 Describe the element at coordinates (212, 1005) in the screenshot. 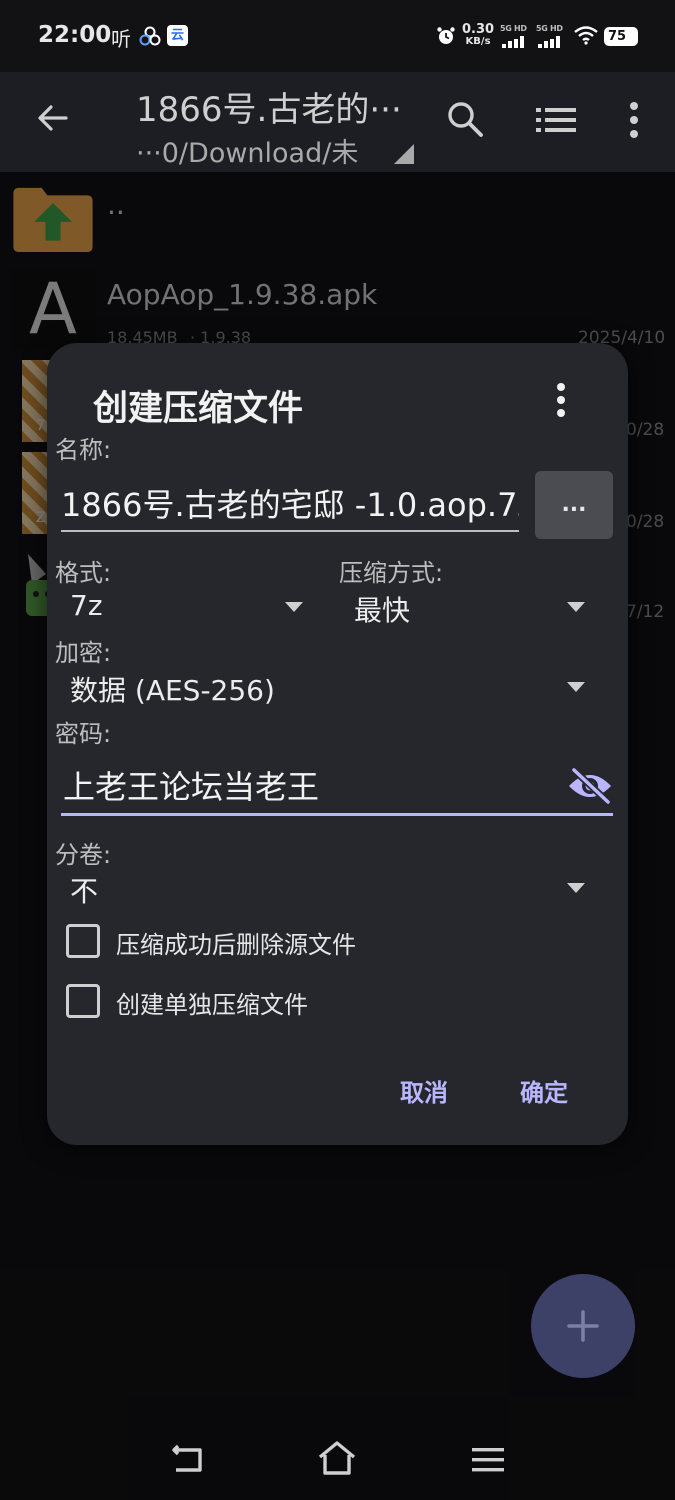

I see `separate-archive-label: 创建单独压缩文件` at that location.